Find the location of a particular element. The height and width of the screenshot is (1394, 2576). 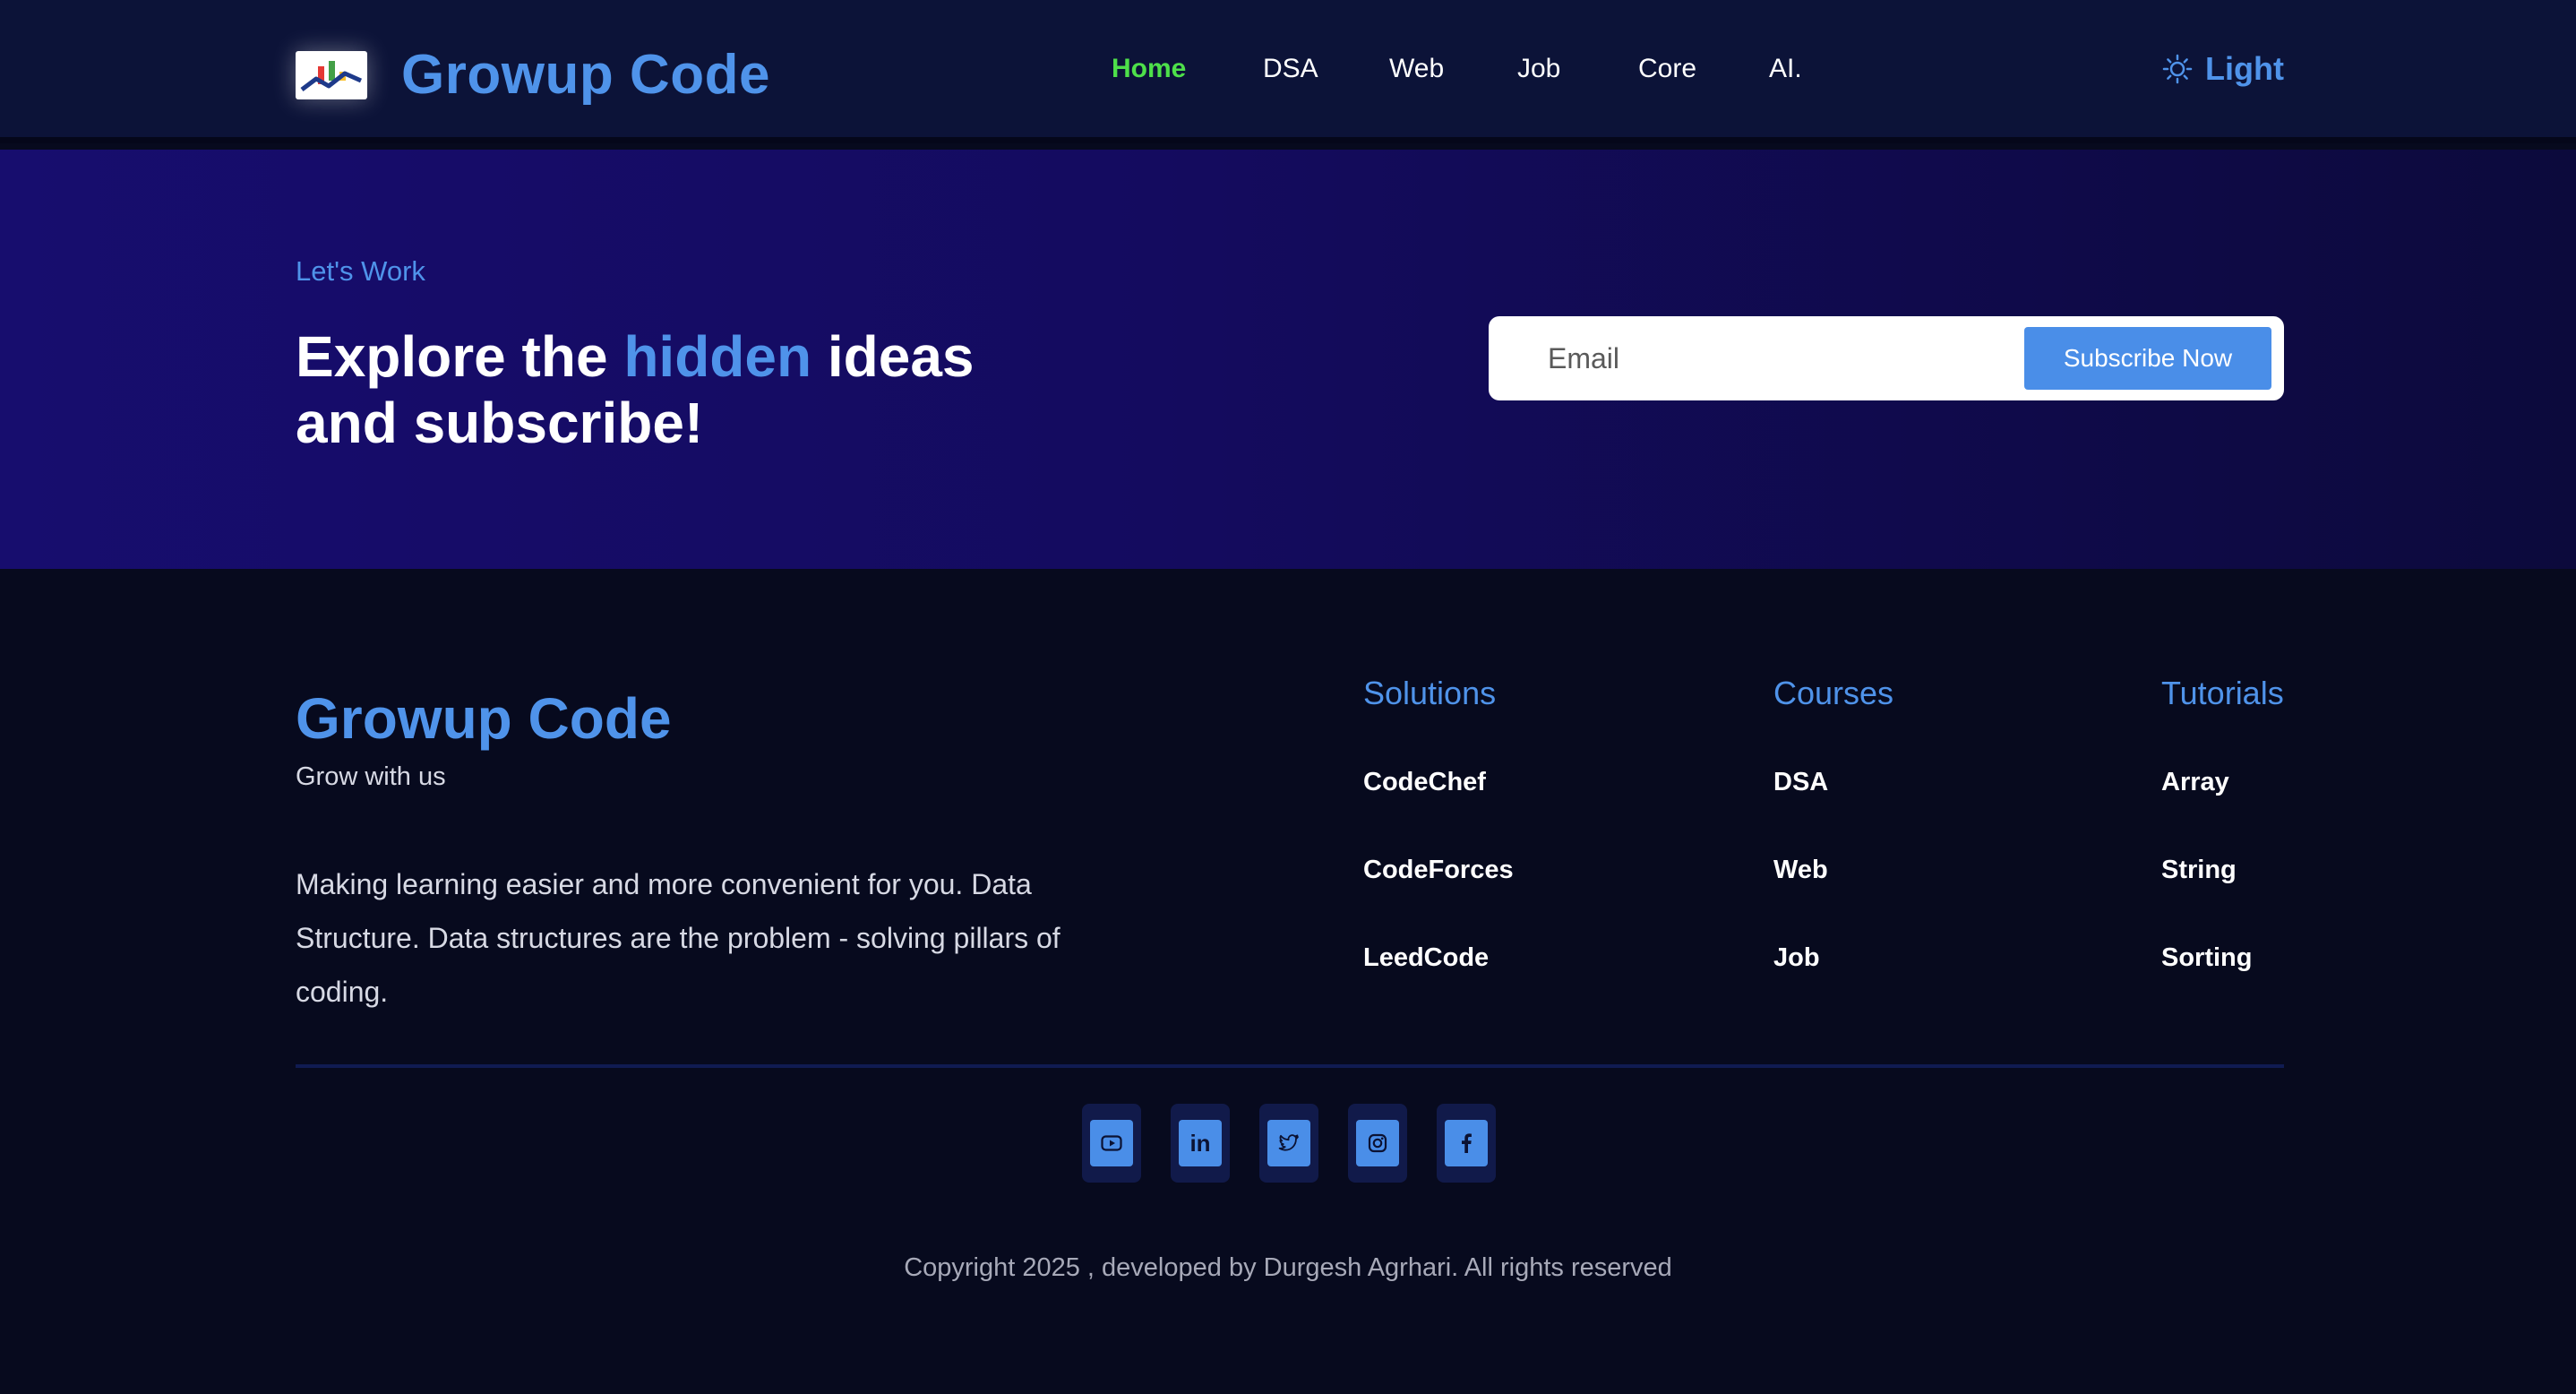

linkedin-link: in is located at coordinates (1200, 1144).